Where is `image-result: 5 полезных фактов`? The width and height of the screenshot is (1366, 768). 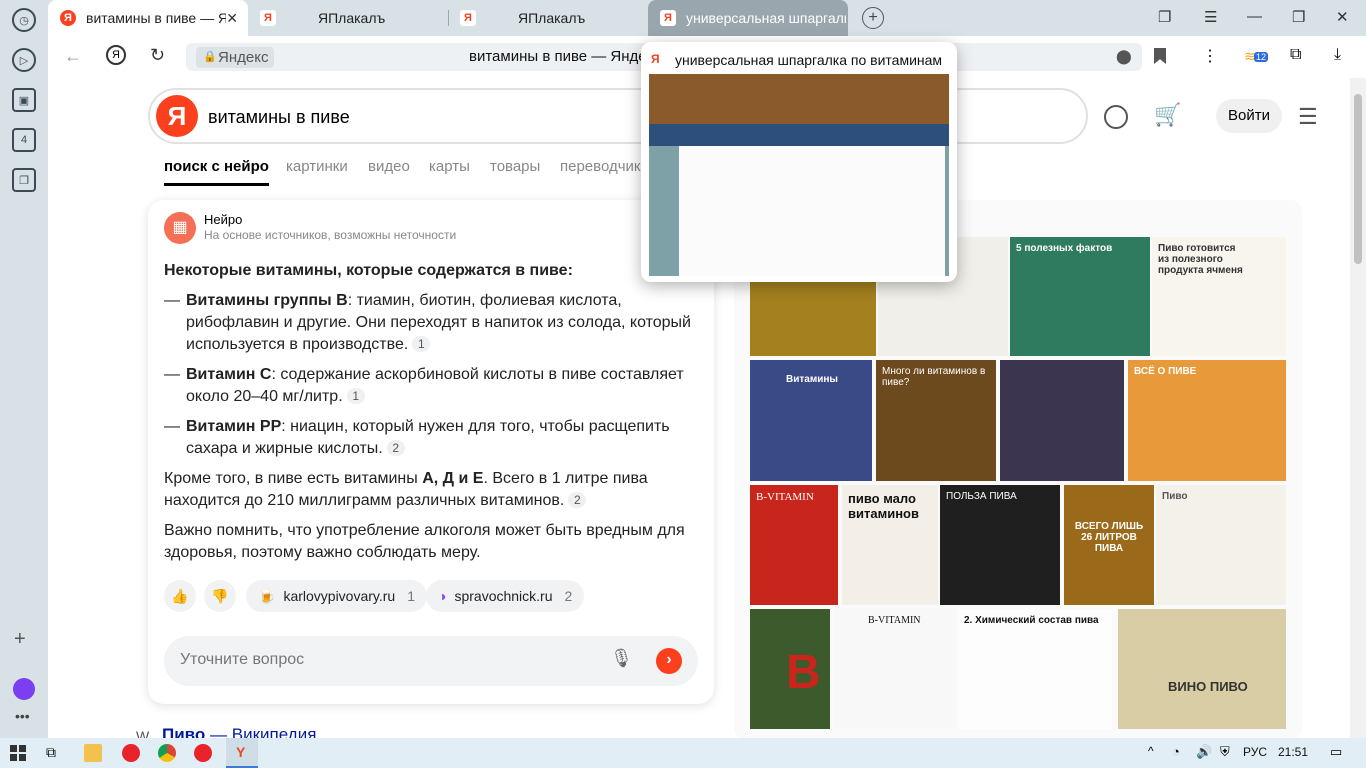 image-result: 5 полезных фактов is located at coordinates (1080, 296).